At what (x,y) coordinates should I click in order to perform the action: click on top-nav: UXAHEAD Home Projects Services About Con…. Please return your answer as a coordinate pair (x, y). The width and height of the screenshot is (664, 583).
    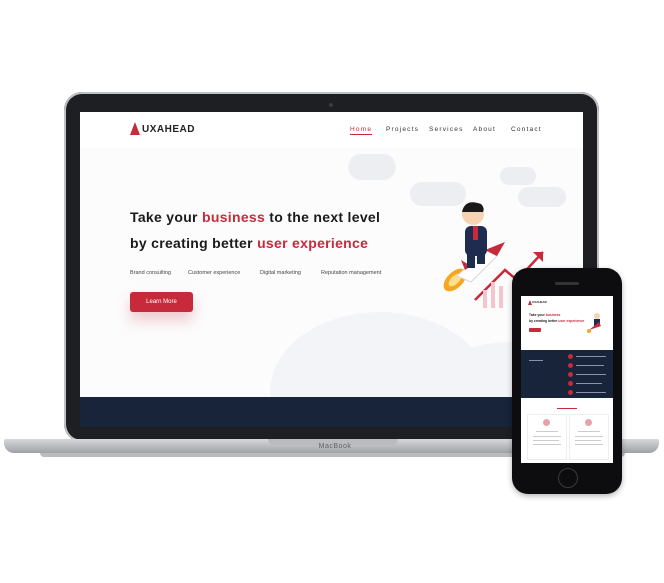
    Looking at the image, I should click on (331, 130).